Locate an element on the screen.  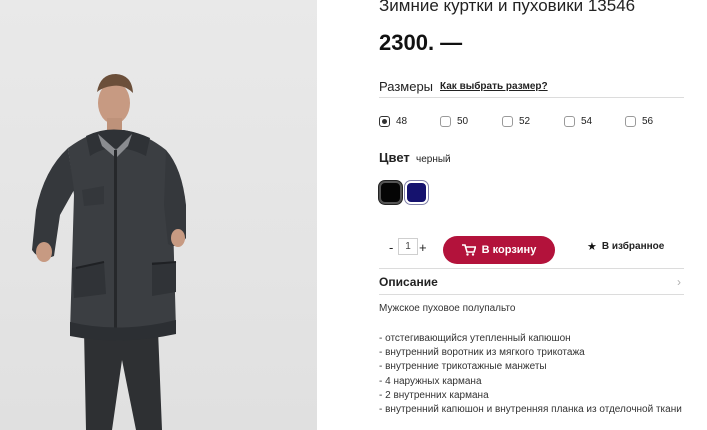
size-option-56: 56 is located at coordinates (639, 121).